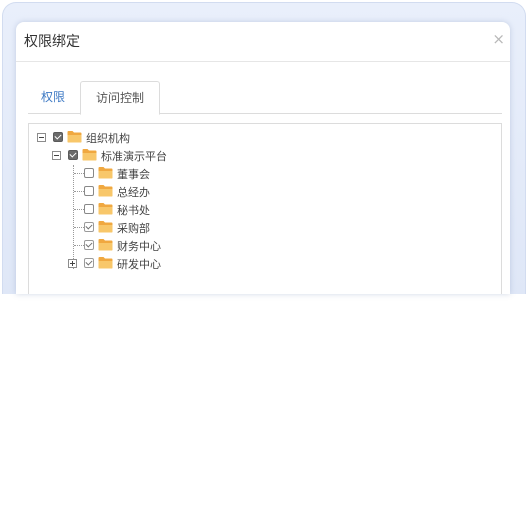 Image resolution: width=529 pixels, height=520 pixels. What do you see at coordinates (498, 39) in the screenshot?
I see `close-icon: ×` at bounding box center [498, 39].